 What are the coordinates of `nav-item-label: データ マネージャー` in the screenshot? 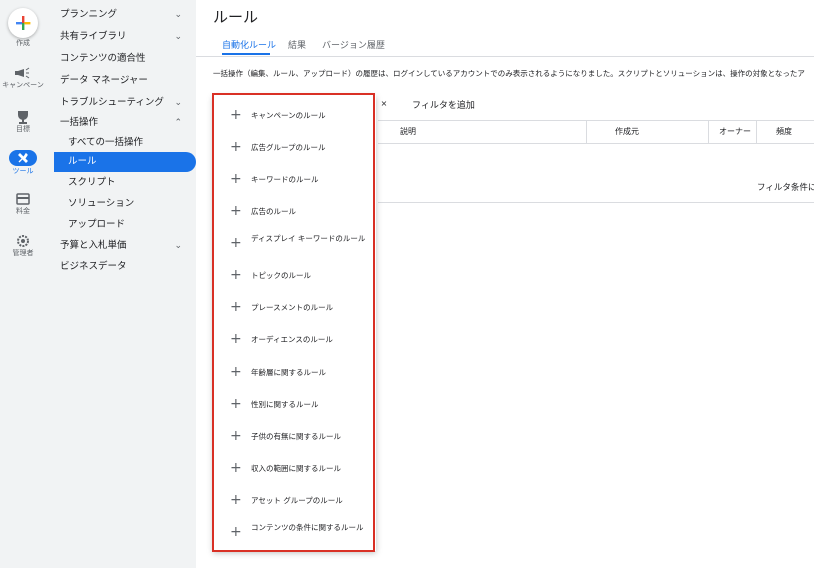 It's located at (104, 80).